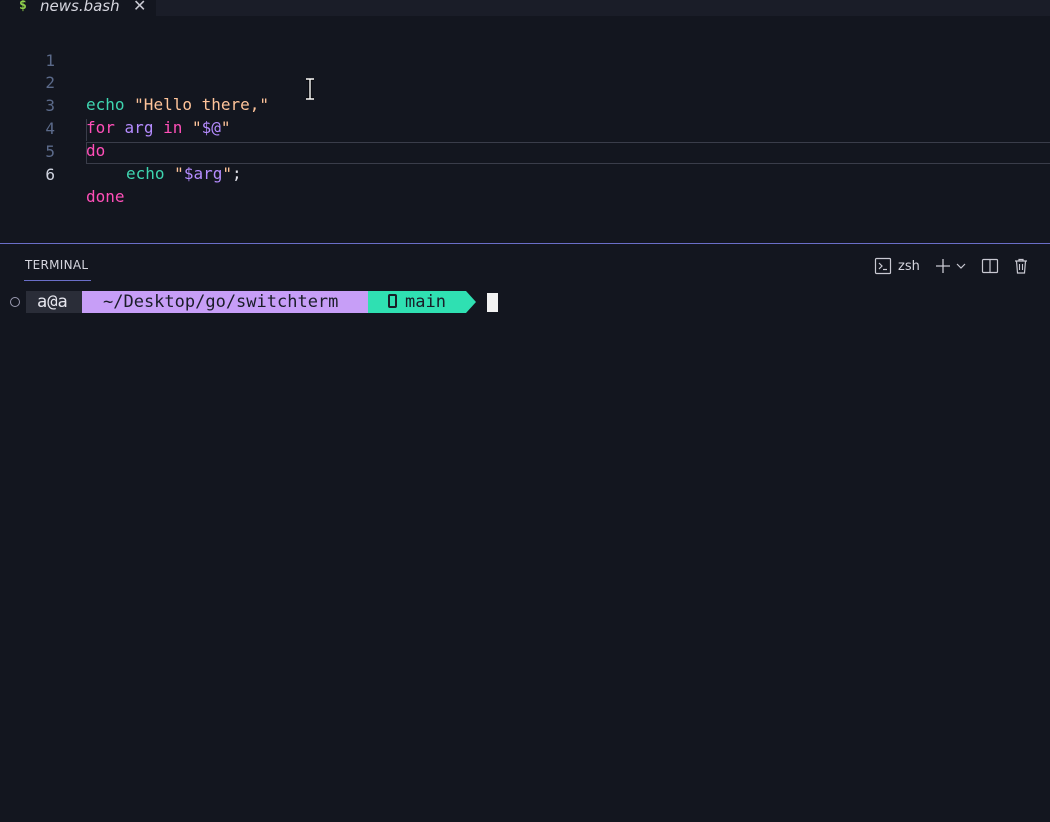  What do you see at coordinates (492, 302) in the screenshot?
I see `terminal-cursor` at bounding box center [492, 302].